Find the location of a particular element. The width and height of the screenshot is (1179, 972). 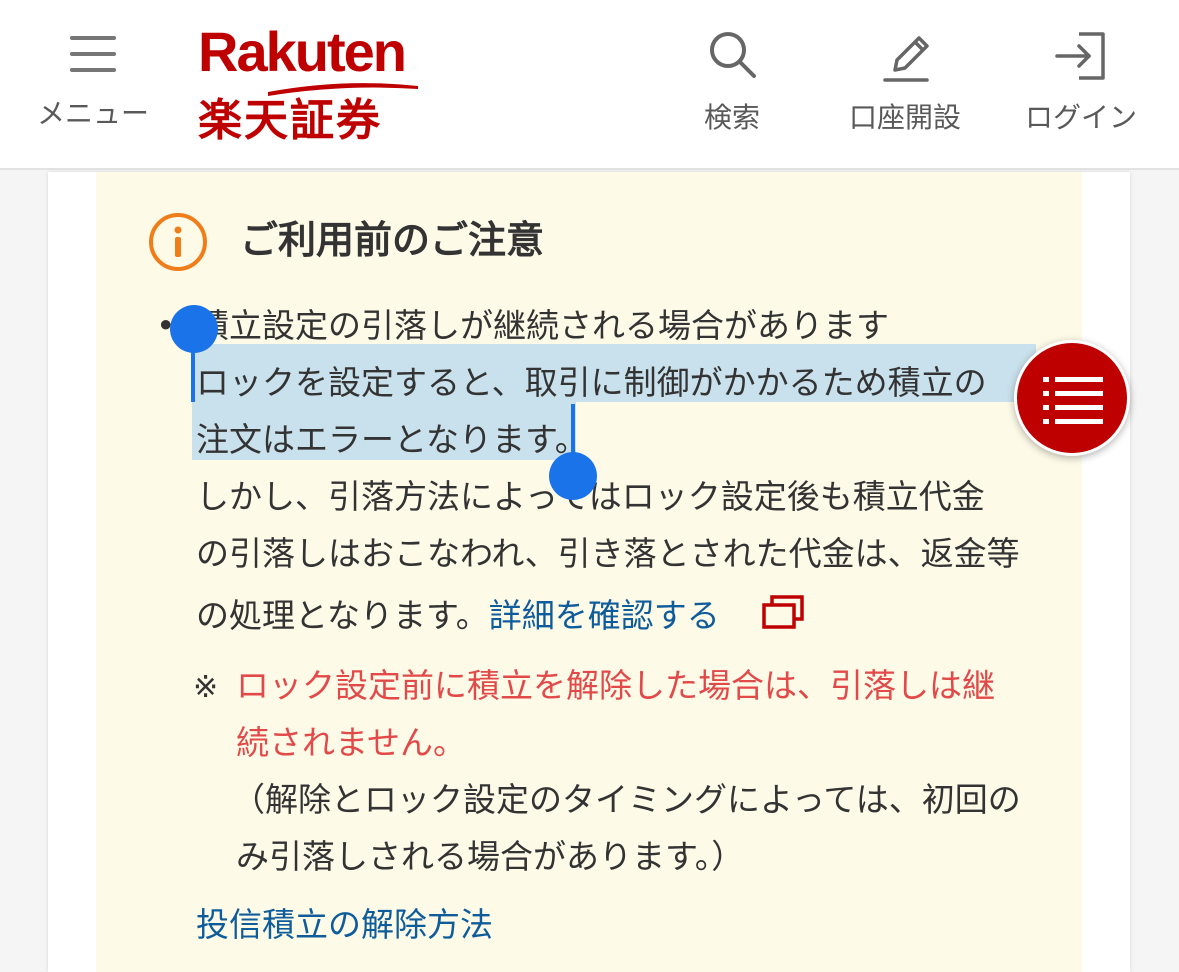

toc-floating-button is located at coordinates (1072, 398).